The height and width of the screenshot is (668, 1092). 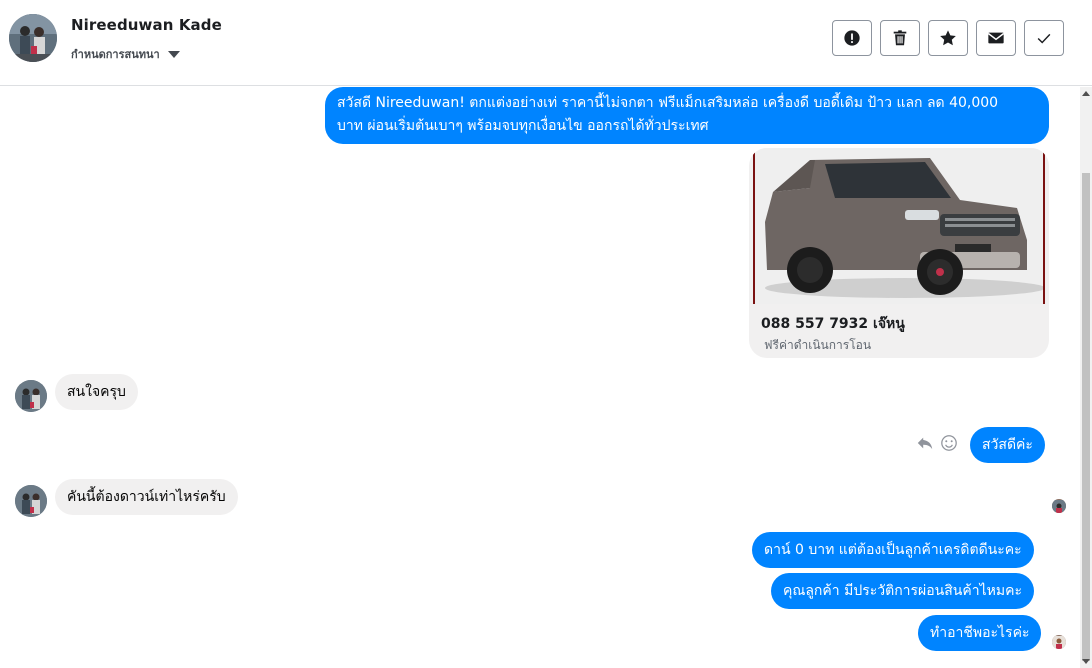 I want to click on done-button, so click(x=1044, y=38).